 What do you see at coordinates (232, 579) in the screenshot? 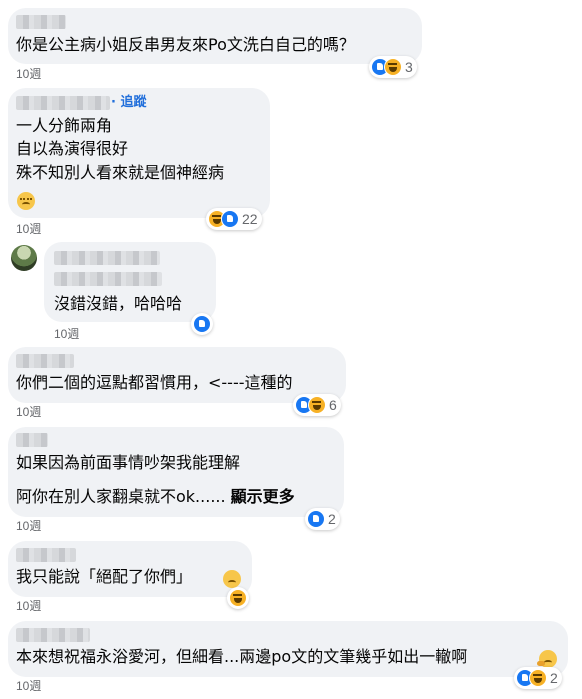
I see `slightly-frowning-face-emoji` at bounding box center [232, 579].